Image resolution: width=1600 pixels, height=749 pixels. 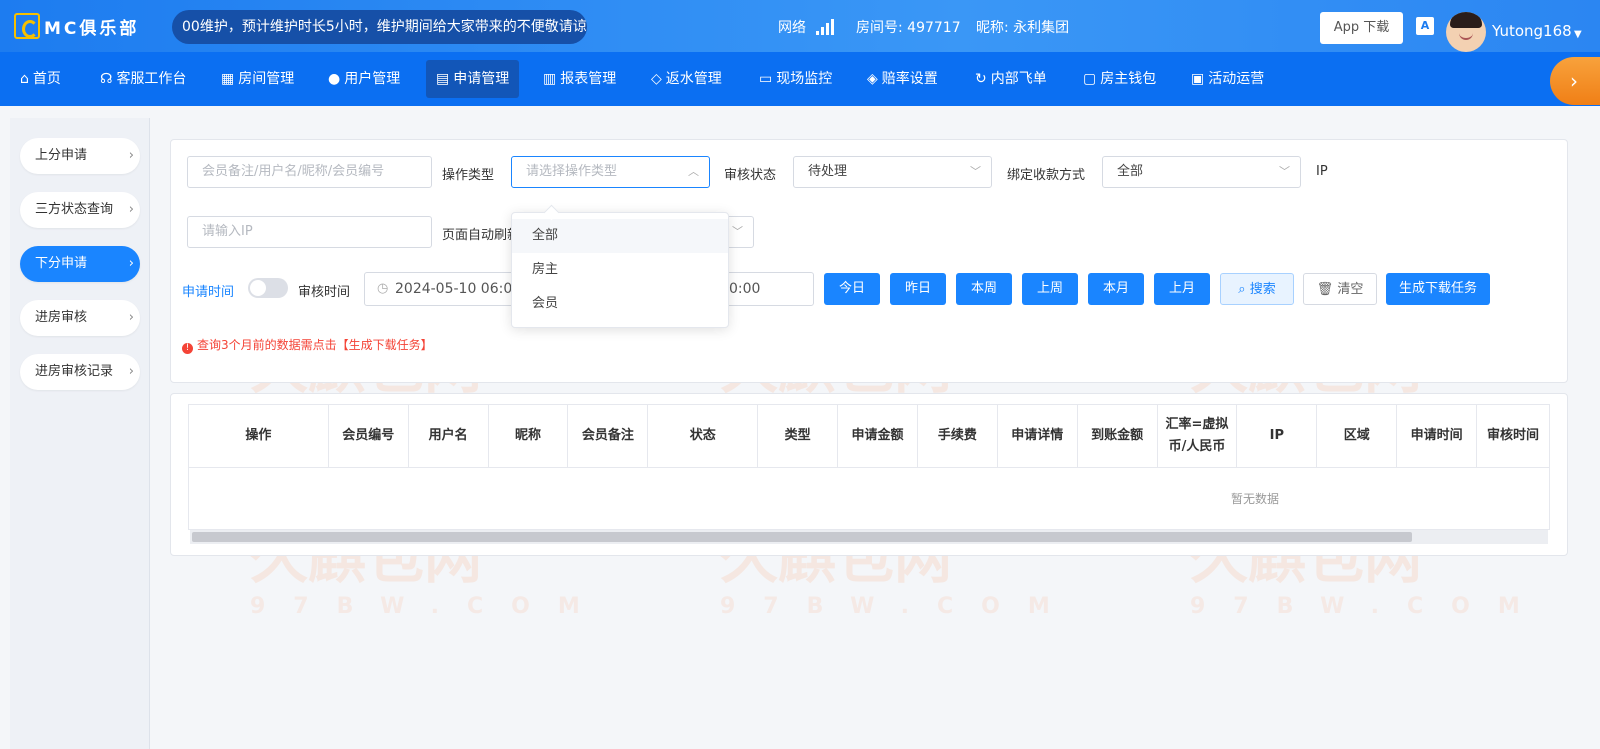 What do you see at coordinates (80, 433) in the screenshot?
I see `sidebar: 上分申请 › 三方状态查询 › 下分申请 › 进房审核 › 进房审核记录 ›` at bounding box center [80, 433].